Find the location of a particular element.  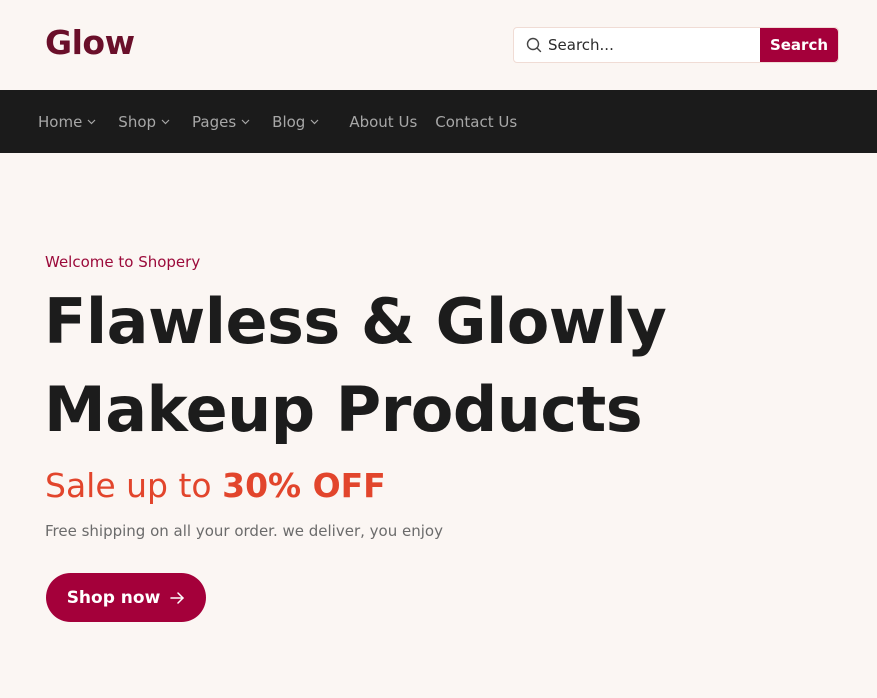

arrow-right-icon is located at coordinates (177, 597).